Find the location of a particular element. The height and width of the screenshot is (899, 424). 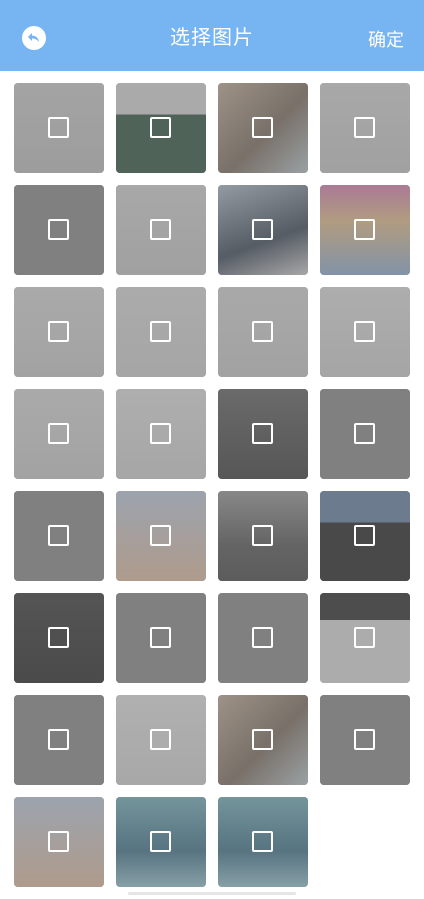

back-arrow-icon is located at coordinates (34, 38).